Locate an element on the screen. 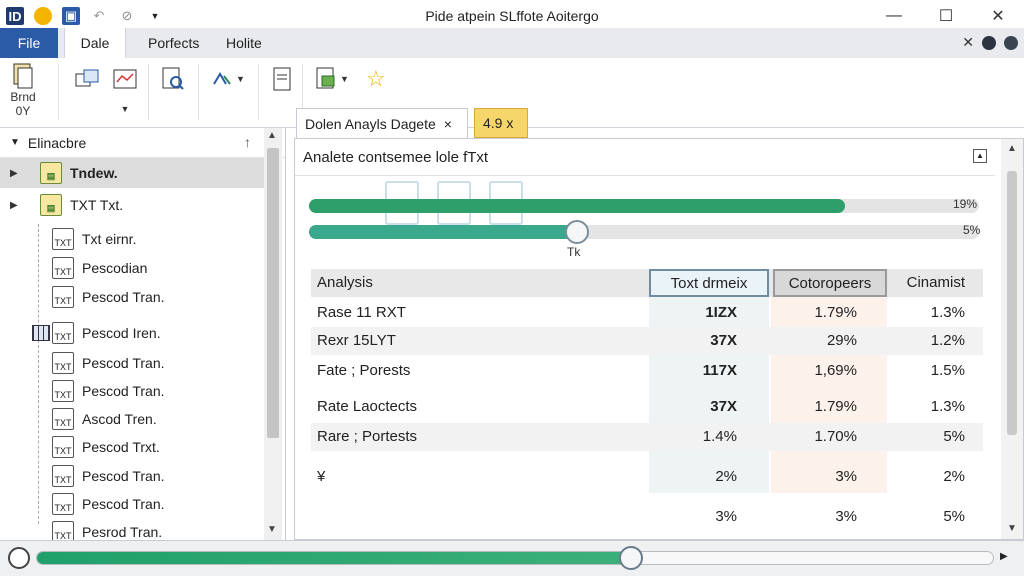 The image size is (1024, 576). tab-holite: Holite is located at coordinates (244, 43).